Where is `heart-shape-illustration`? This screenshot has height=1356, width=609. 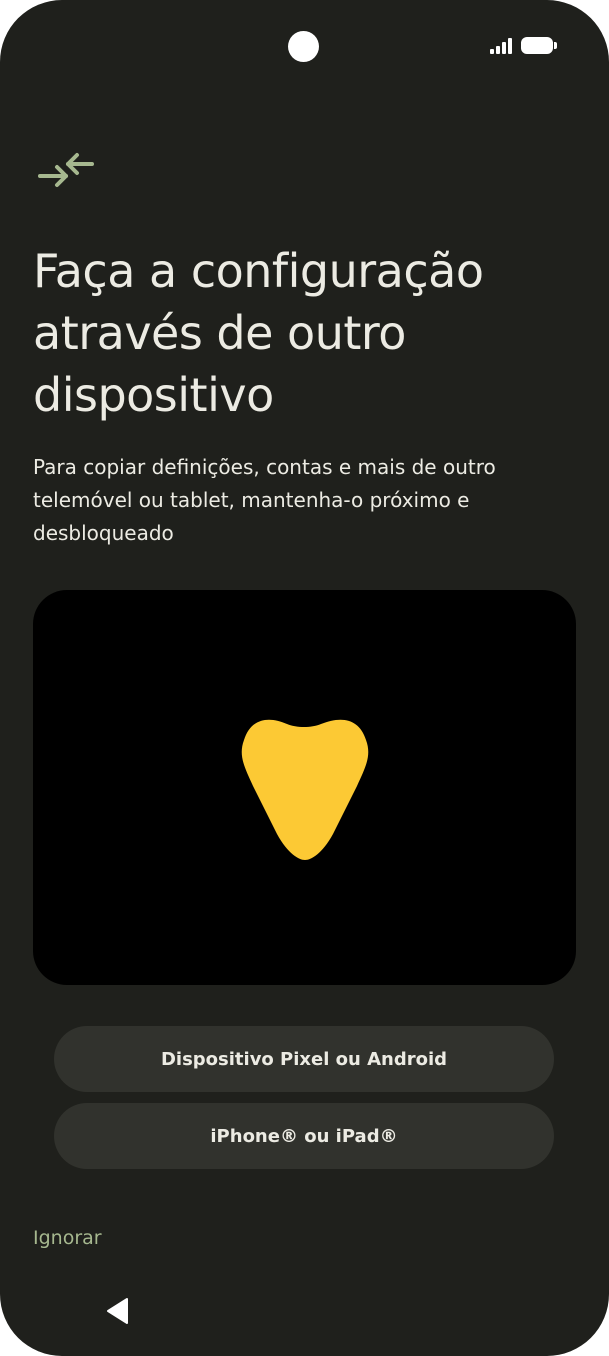 heart-shape-illustration is located at coordinates (305, 789).